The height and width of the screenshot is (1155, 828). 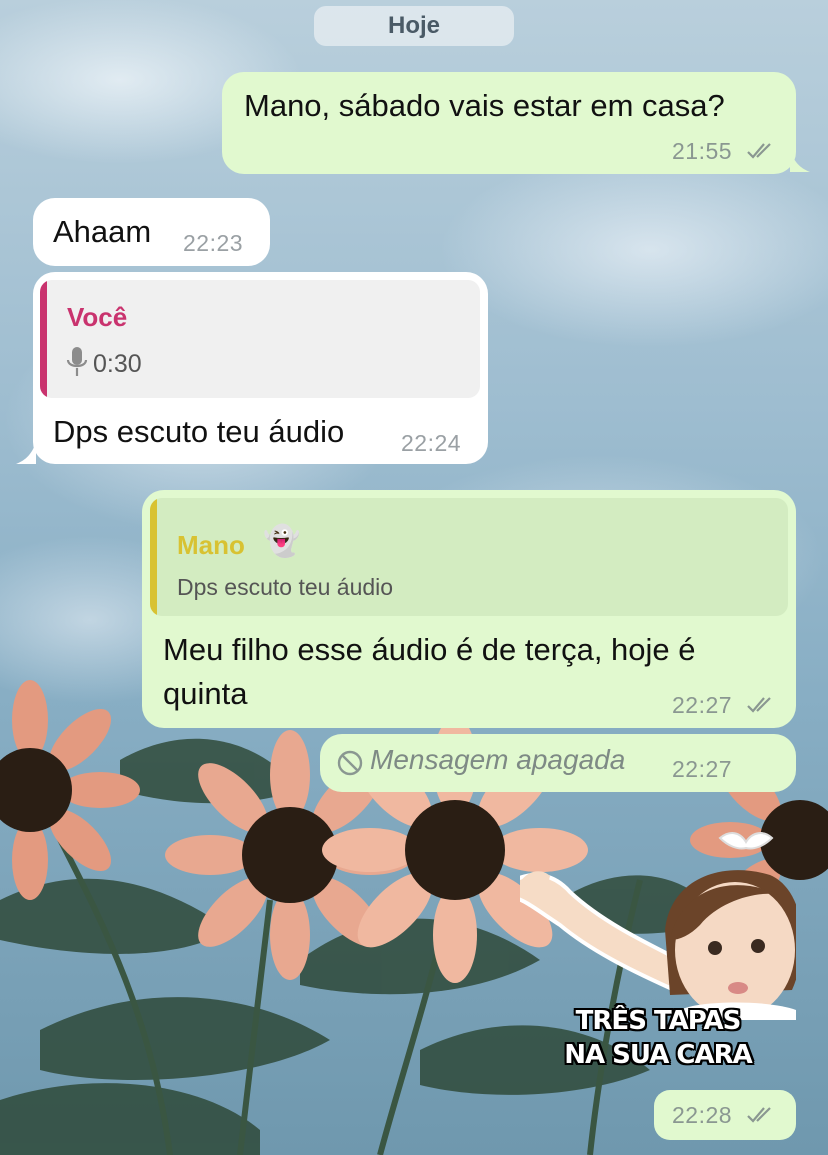 What do you see at coordinates (97, 317) in the screenshot?
I see `quote-sender: Você` at bounding box center [97, 317].